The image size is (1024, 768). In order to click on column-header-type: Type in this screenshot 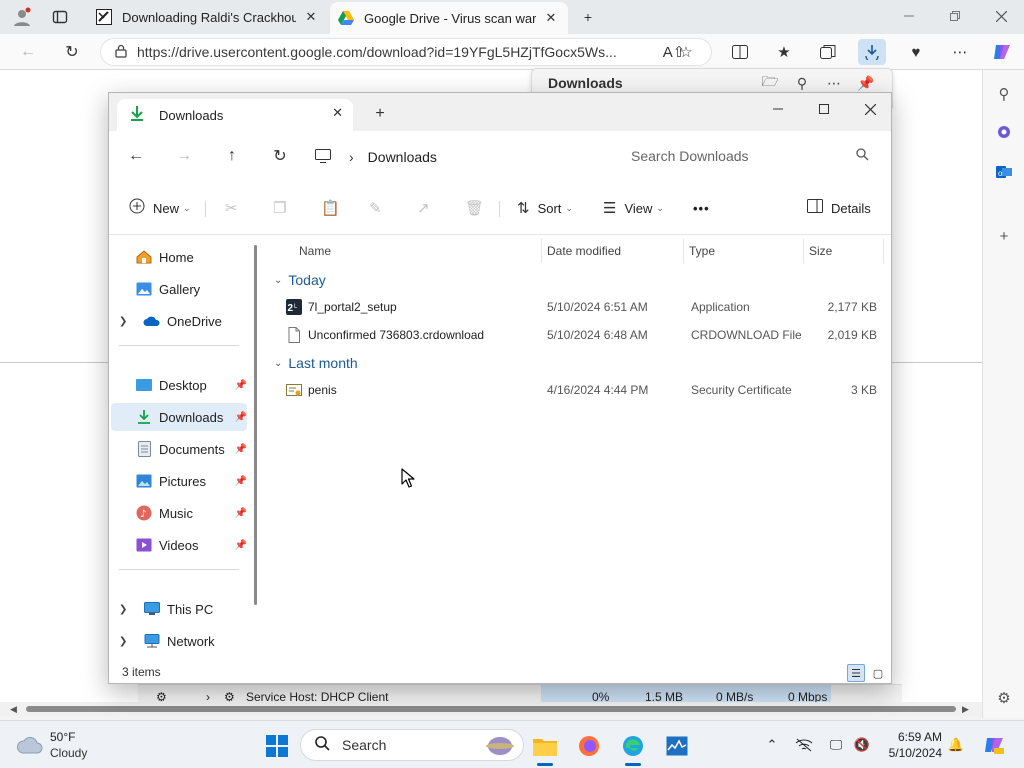, I will do `click(744, 251)`.